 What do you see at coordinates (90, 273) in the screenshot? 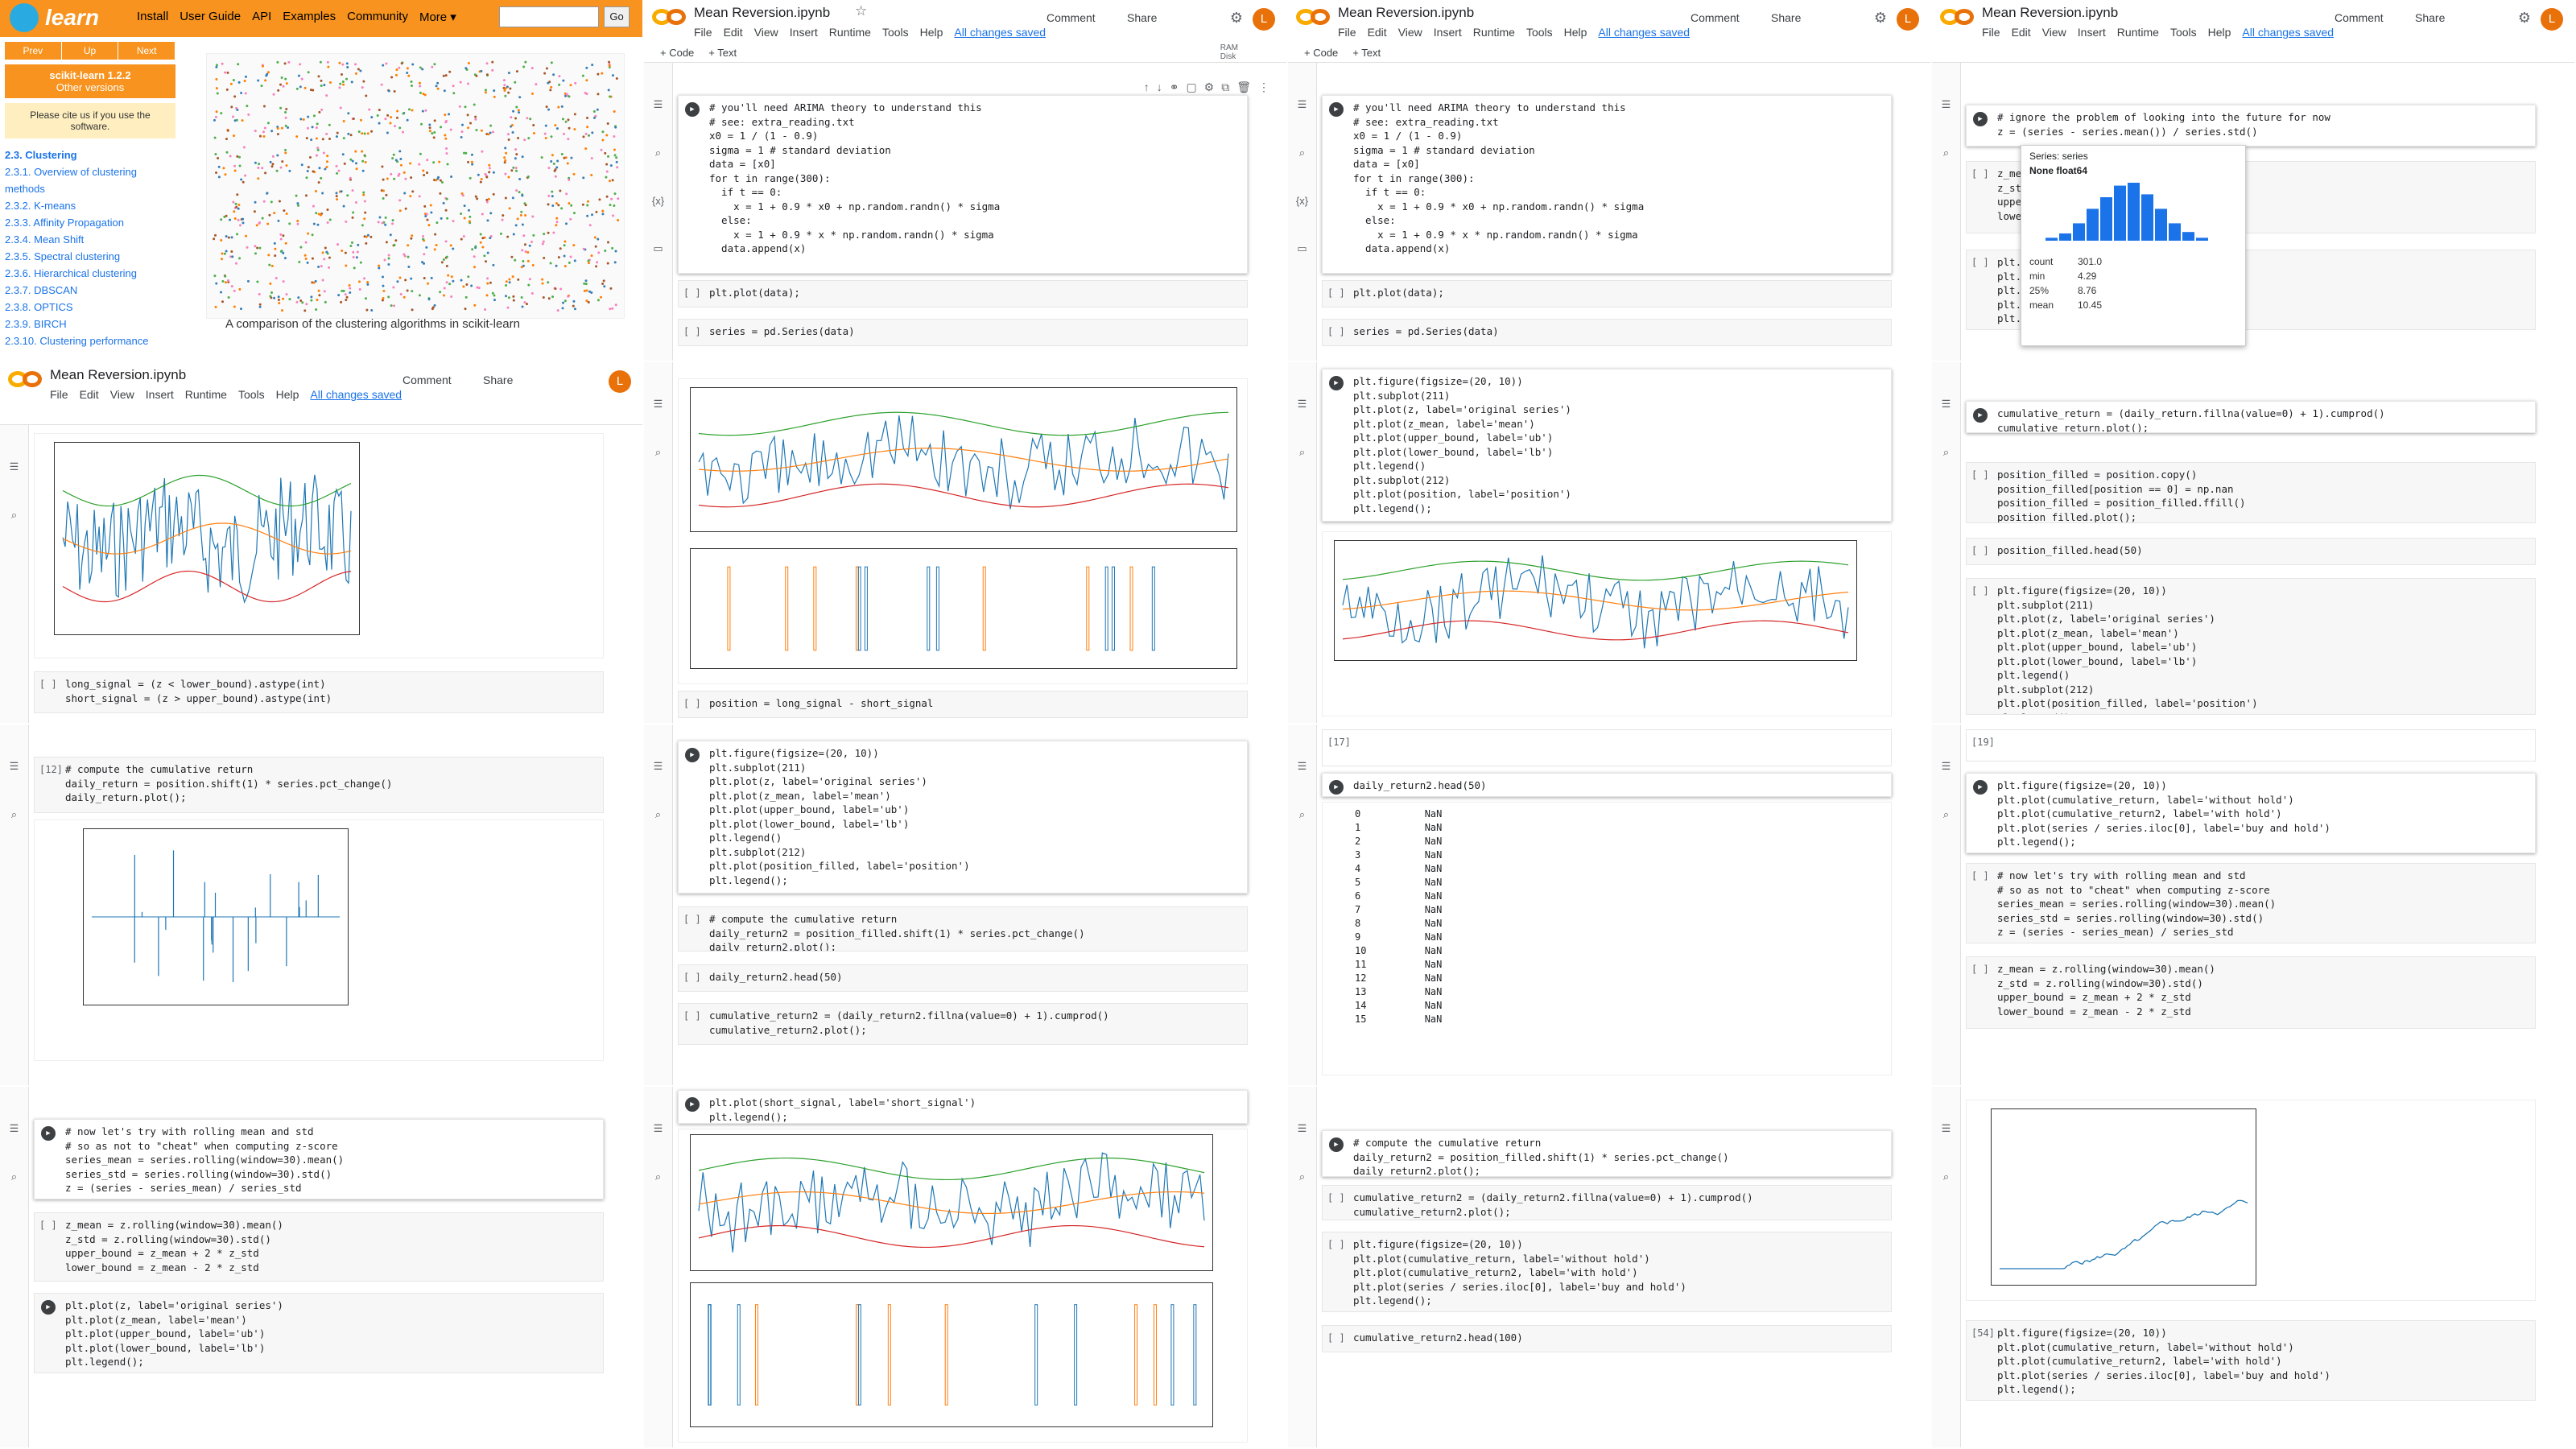
I see `toc-item: 2.3.6. Hierarchical clustering` at bounding box center [90, 273].